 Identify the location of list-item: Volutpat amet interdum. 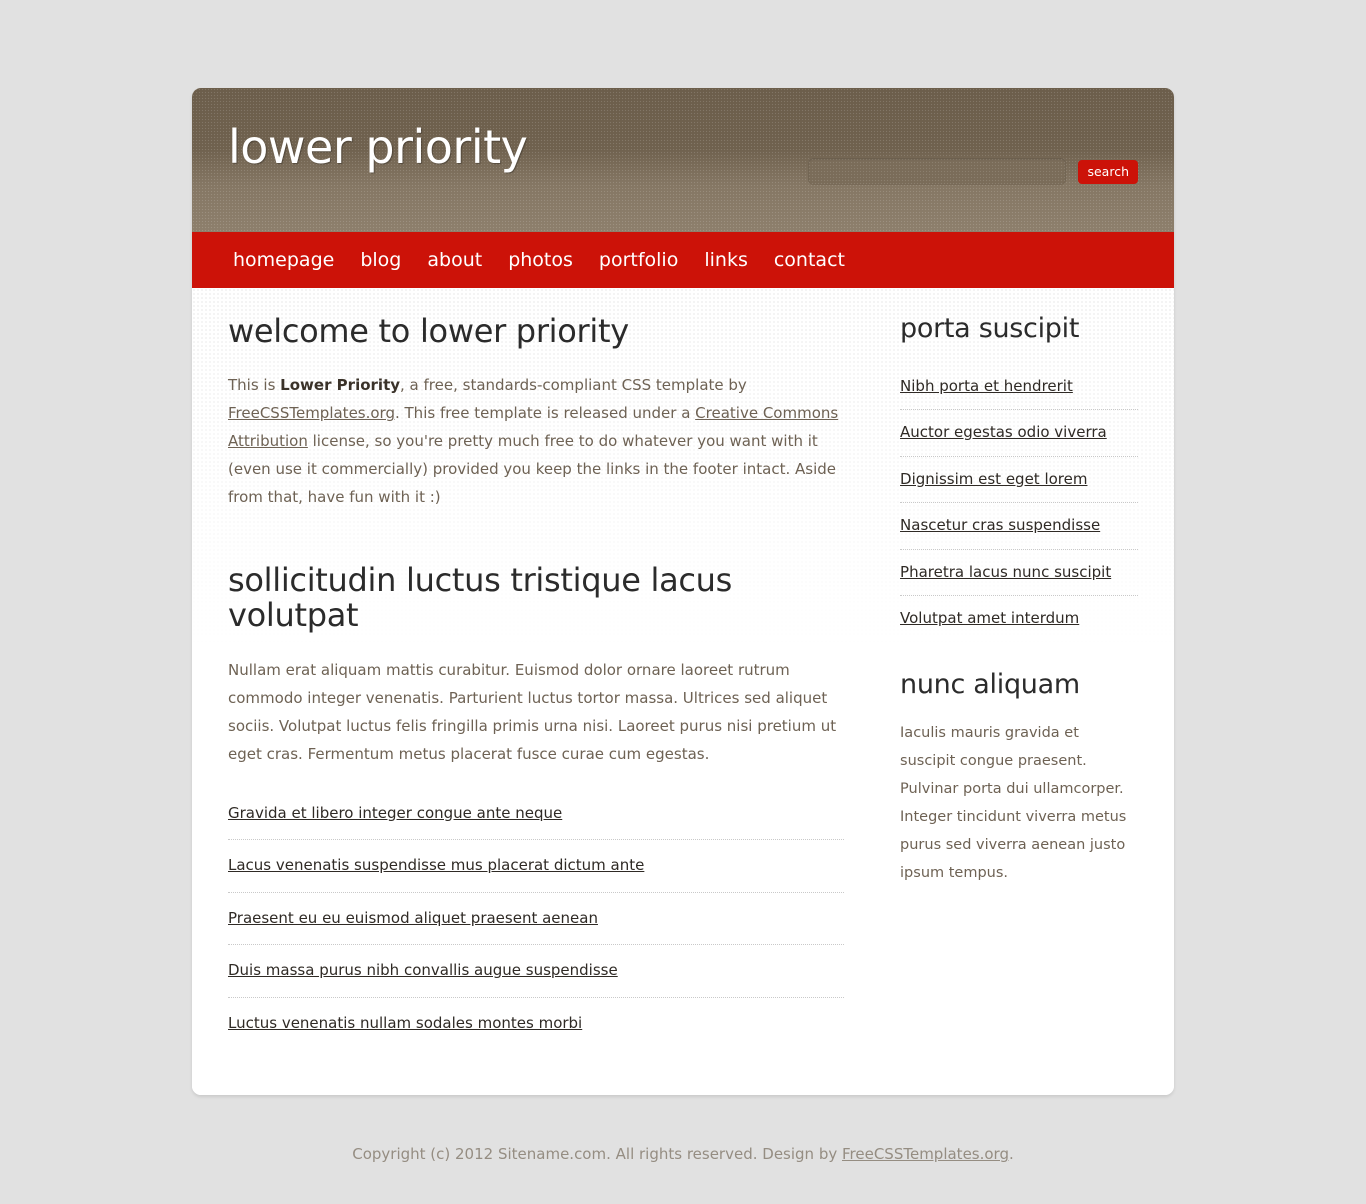
(1019, 619).